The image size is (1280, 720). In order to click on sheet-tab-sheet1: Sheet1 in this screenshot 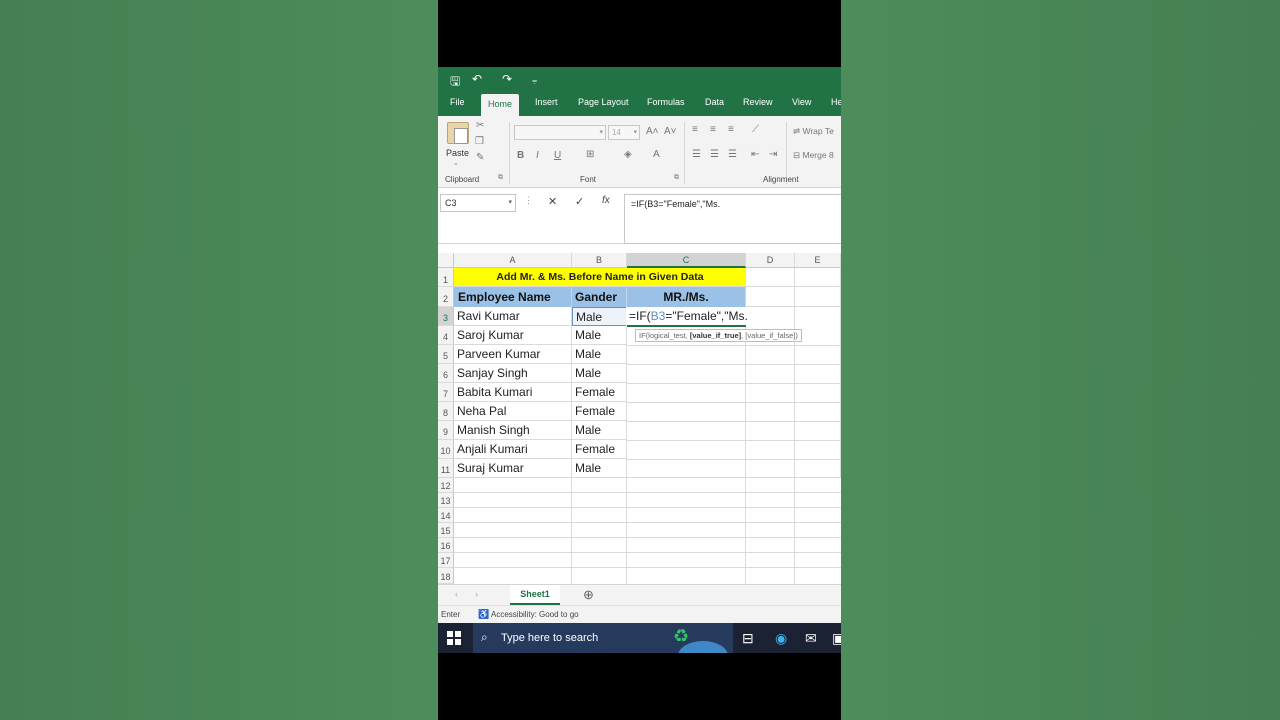, I will do `click(535, 595)`.